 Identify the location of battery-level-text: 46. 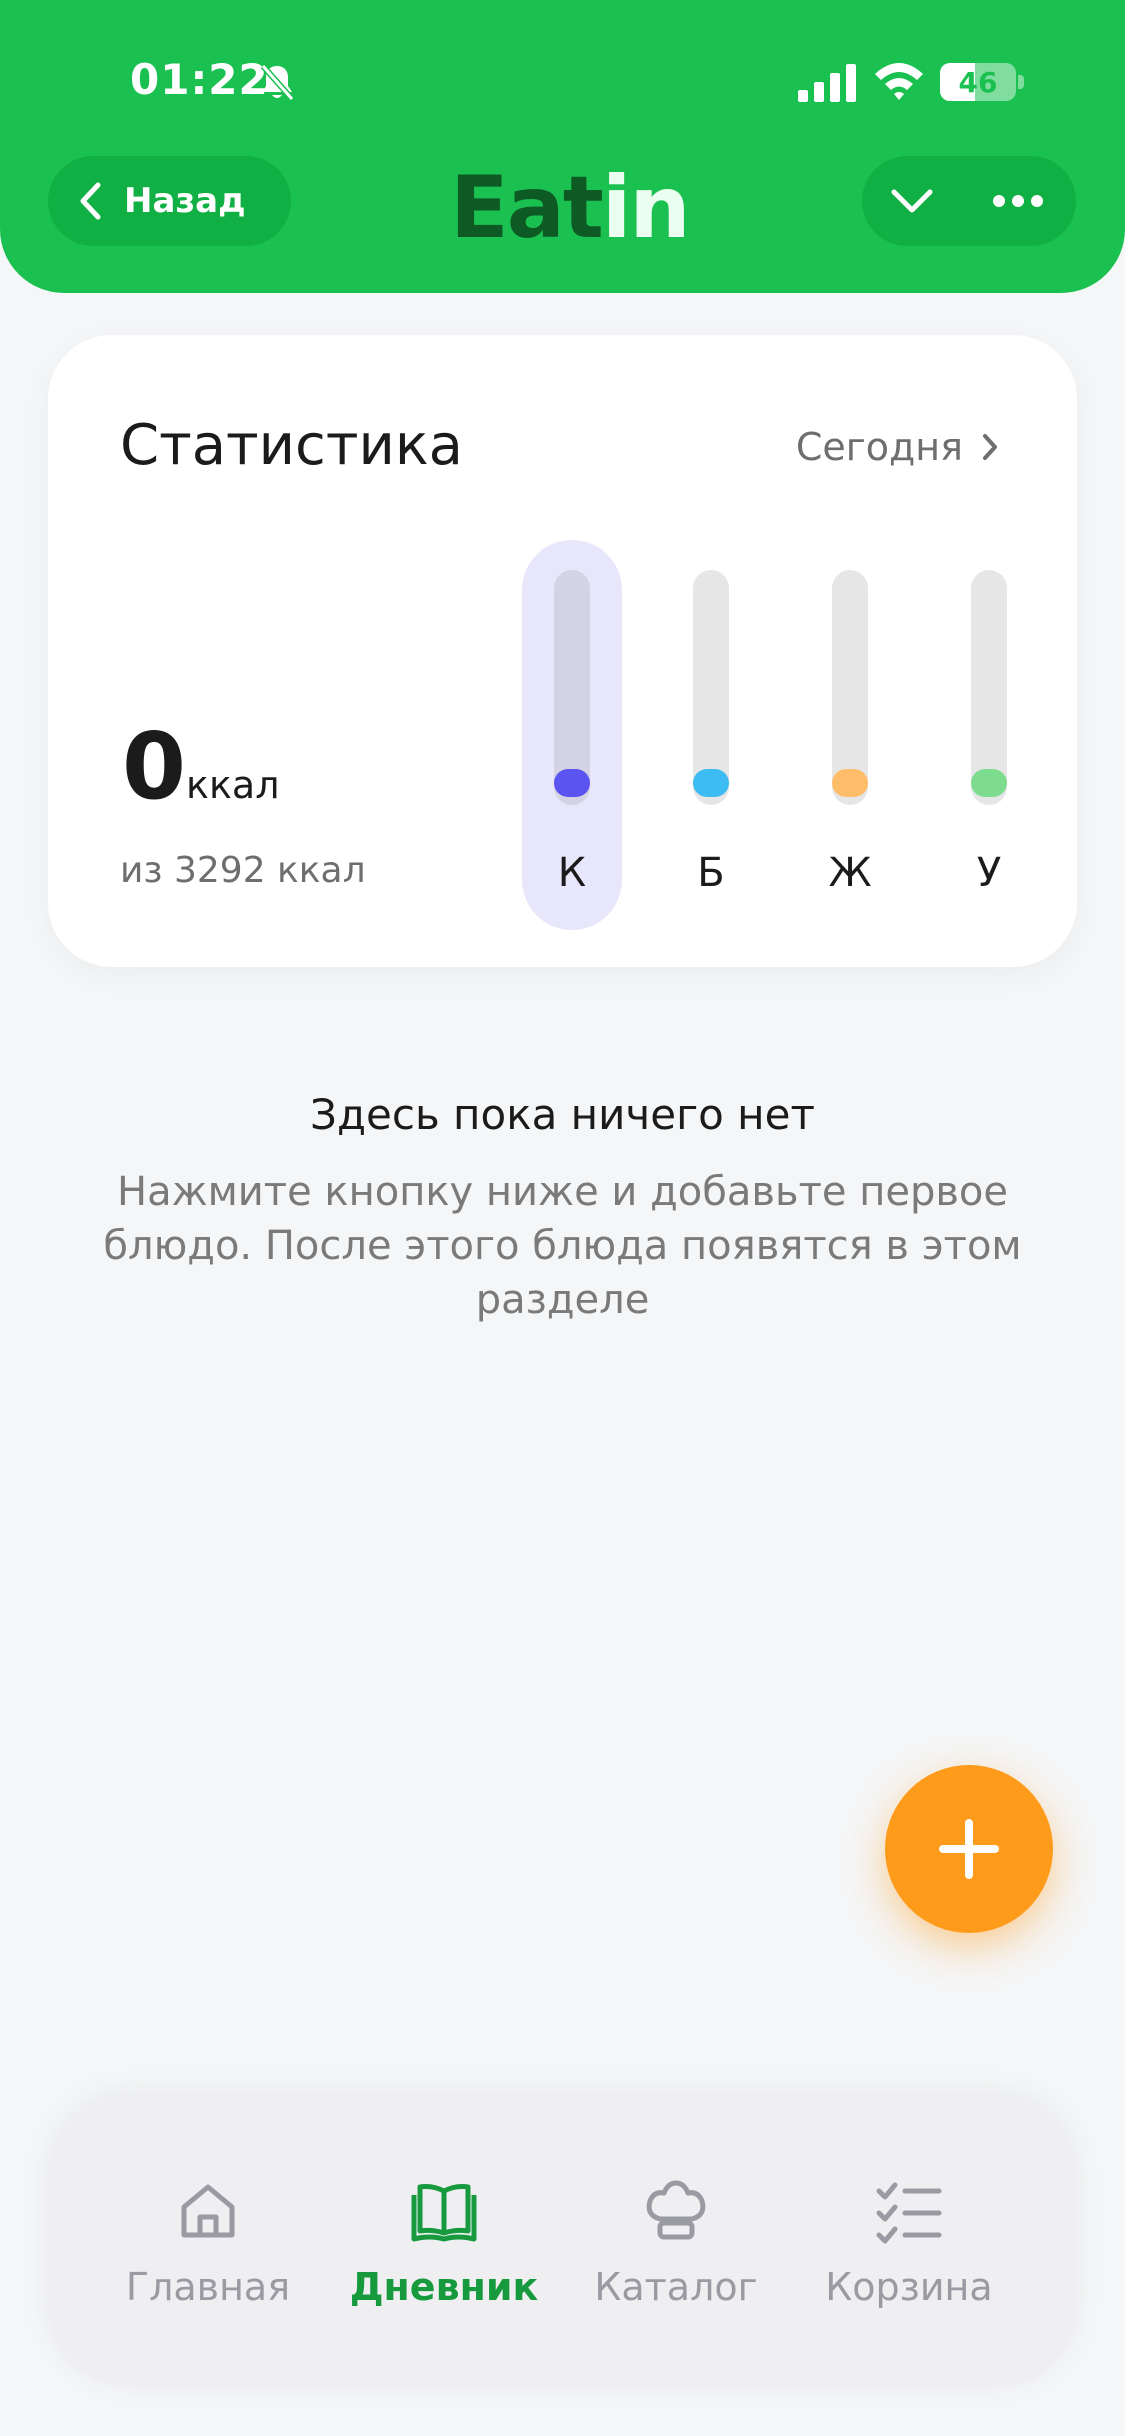
(978, 82).